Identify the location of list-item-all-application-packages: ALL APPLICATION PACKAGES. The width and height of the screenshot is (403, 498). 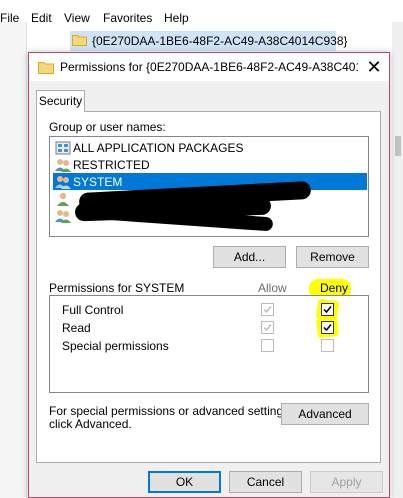
(210, 147).